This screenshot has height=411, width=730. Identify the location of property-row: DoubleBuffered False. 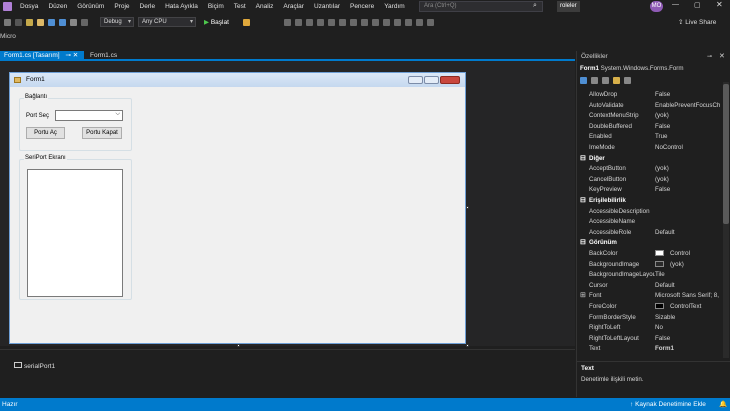
(651, 127).